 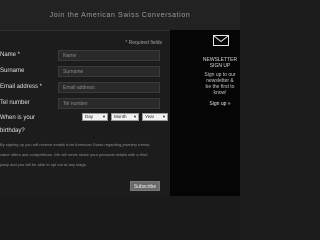 I want to click on sign-up-link: Sign up », so click(x=220, y=104).